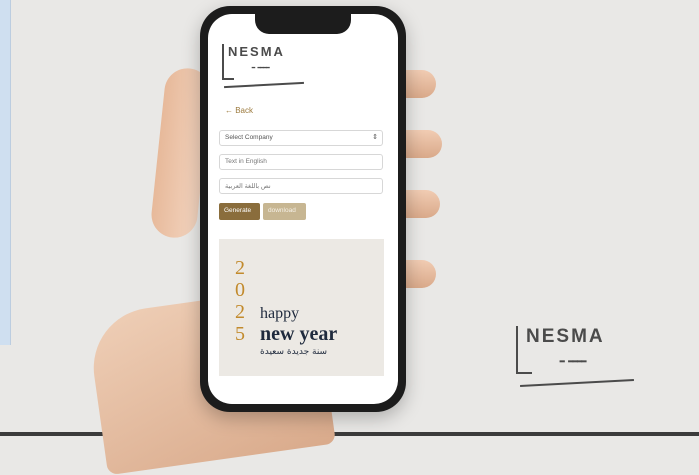 The width and height of the screenshot is (699, 475). Describe the element at coordinates (261, 65) in the screenshot. I see `logo-arabic-mark: ــــ ـ` at that location.